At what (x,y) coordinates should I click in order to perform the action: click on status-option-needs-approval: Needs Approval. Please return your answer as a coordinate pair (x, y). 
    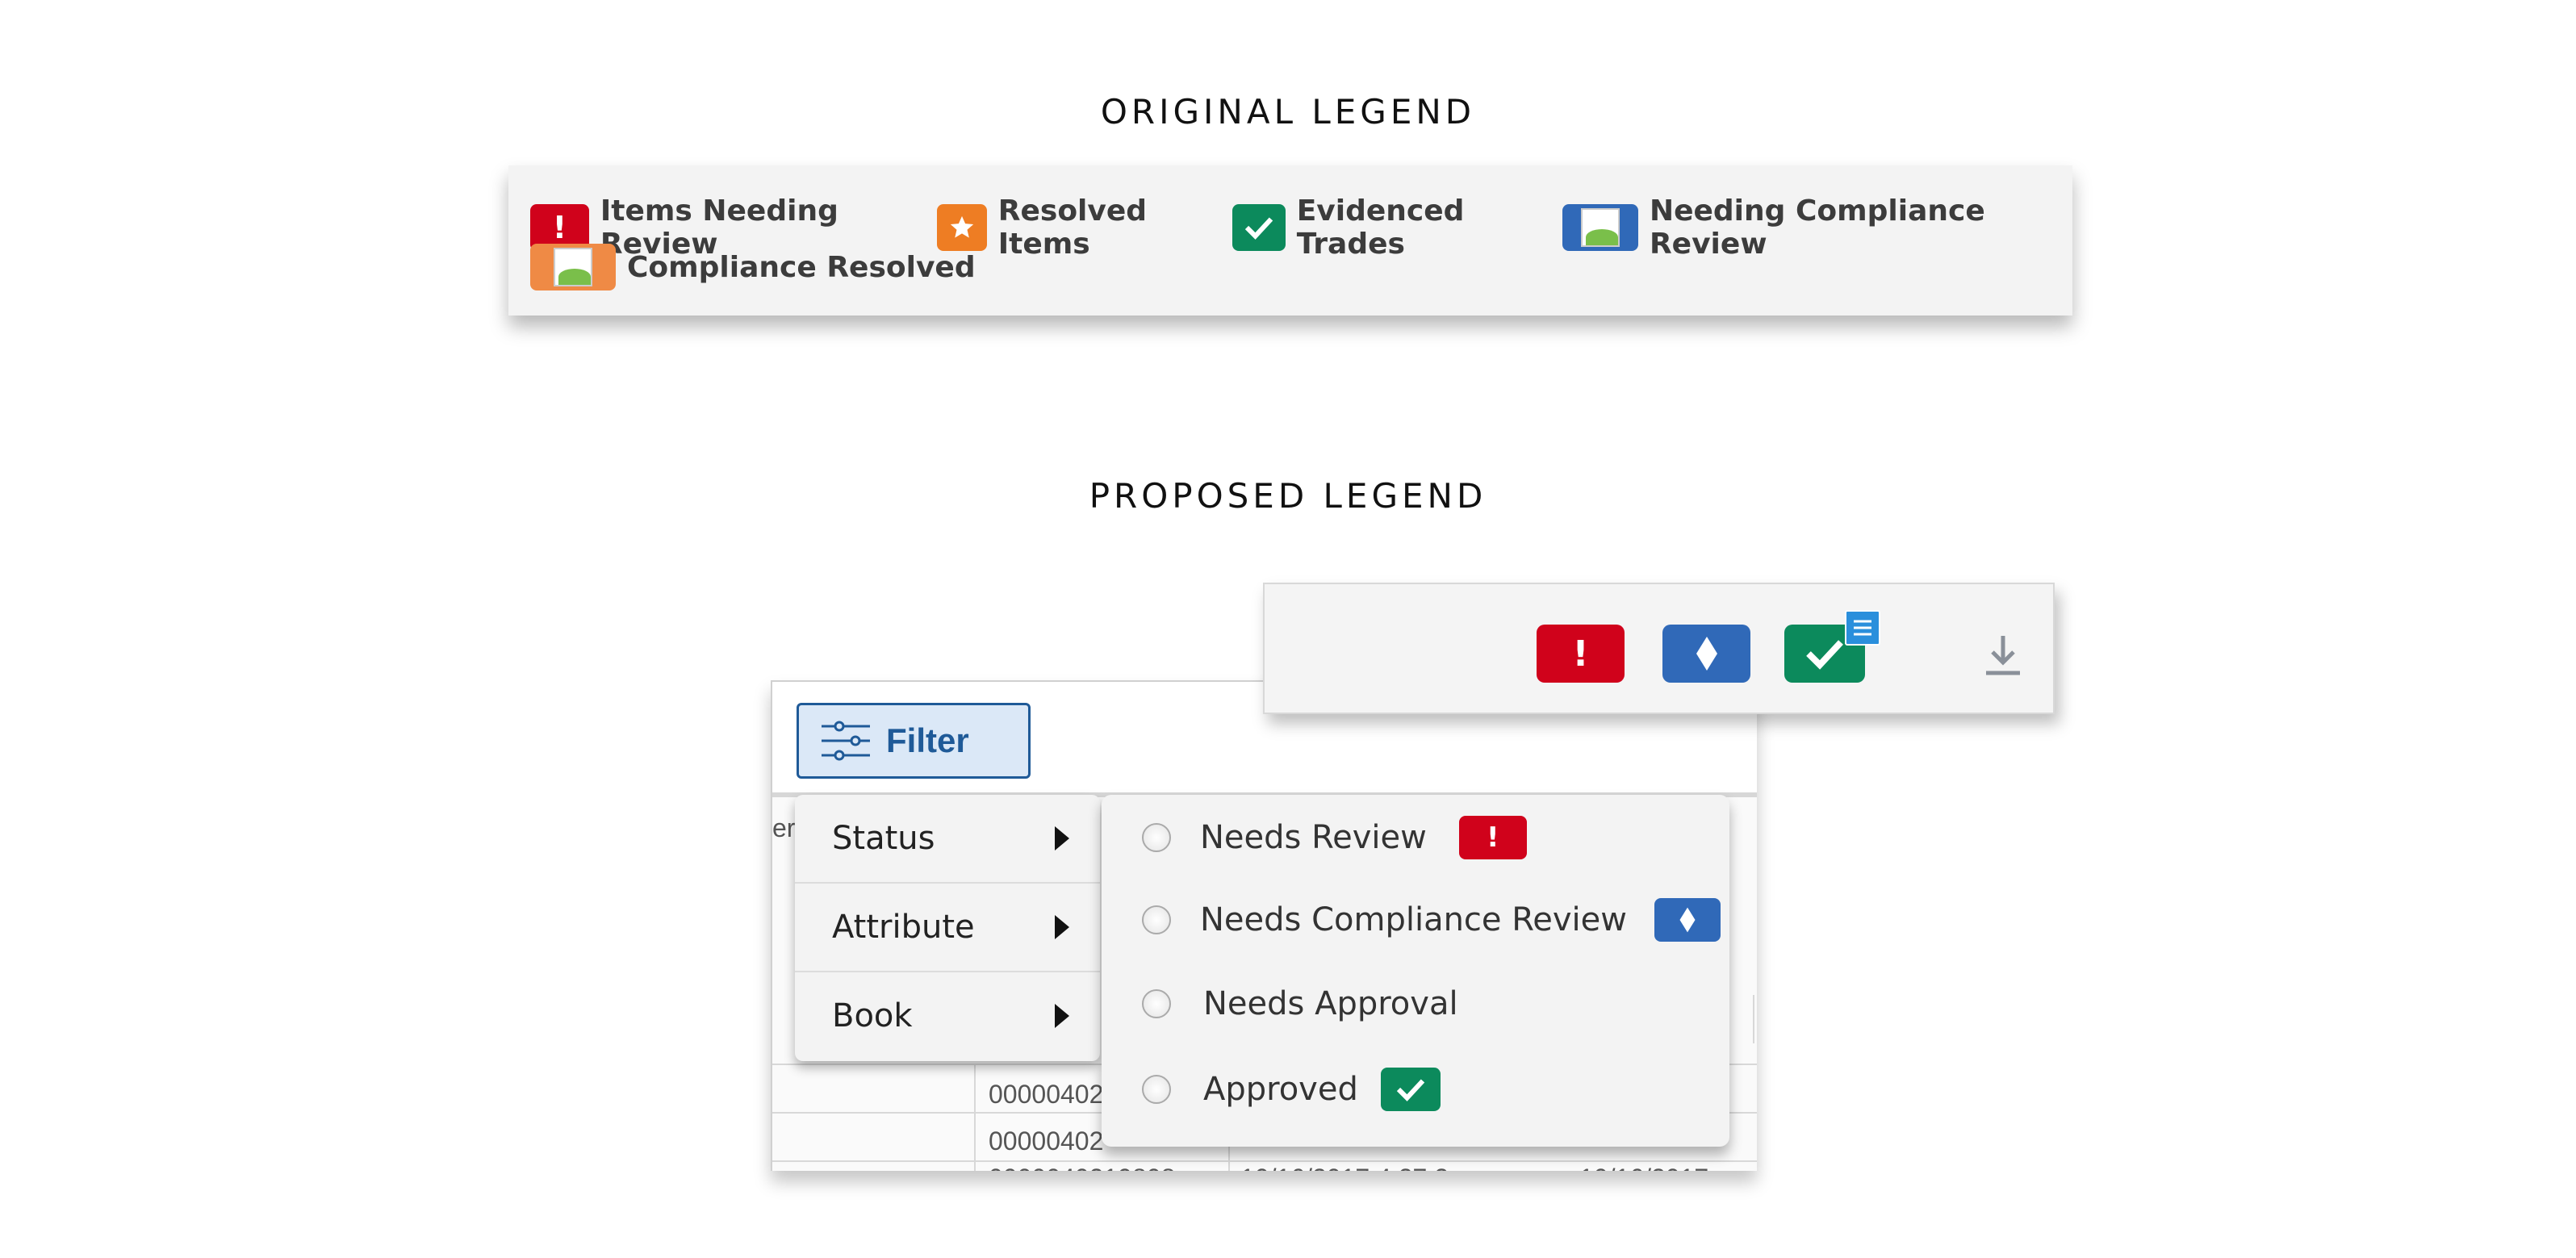
    Looking at the image, I should click on (1300, 1003).